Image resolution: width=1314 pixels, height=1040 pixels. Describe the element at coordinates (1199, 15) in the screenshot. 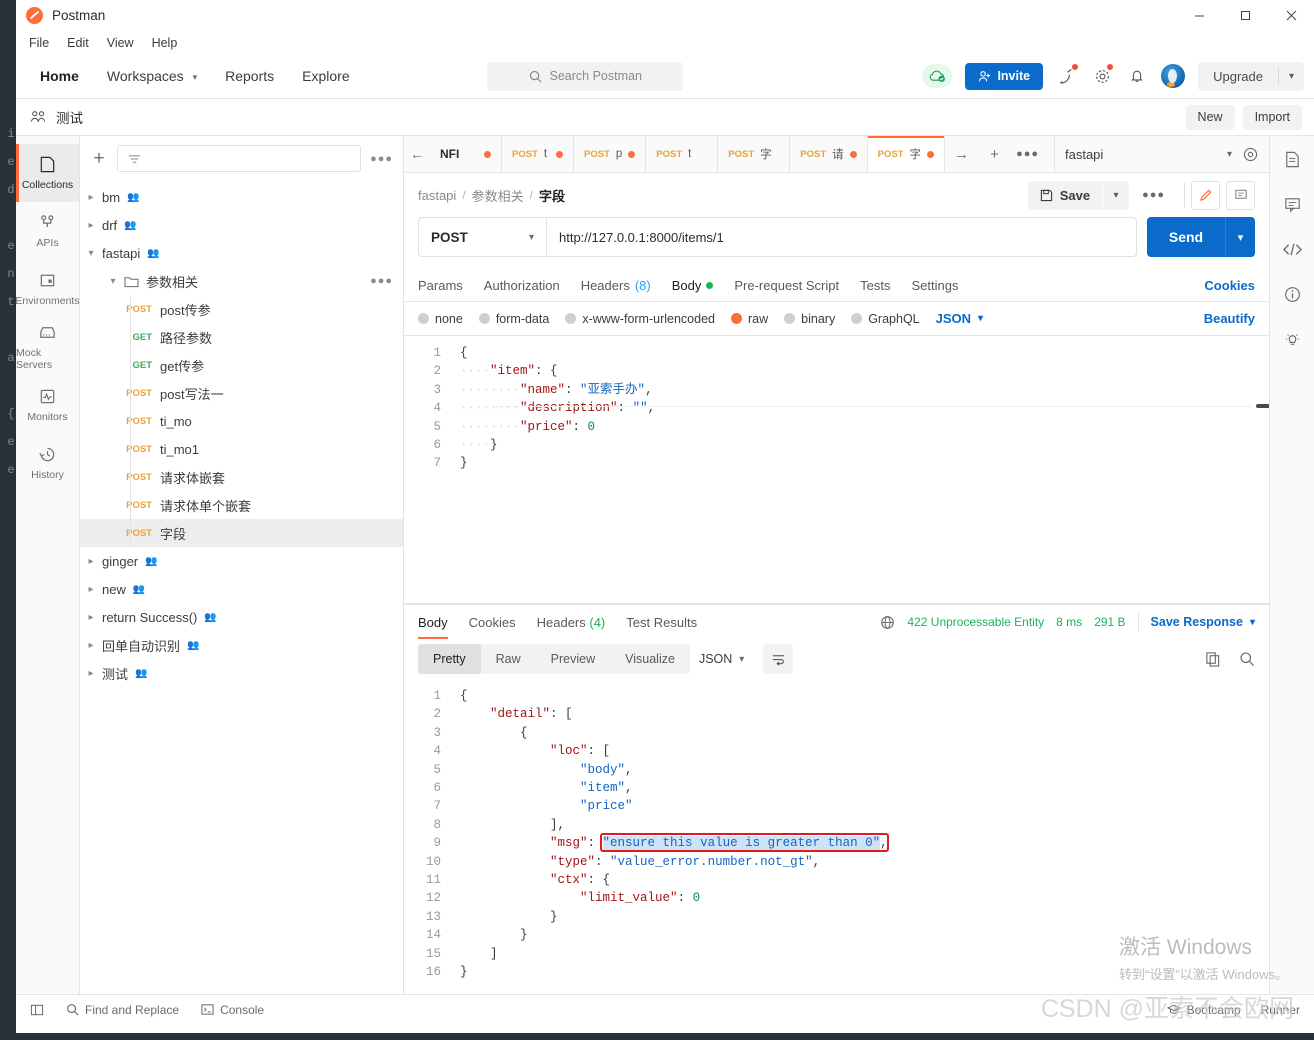

I see `minimize-button` at that location.